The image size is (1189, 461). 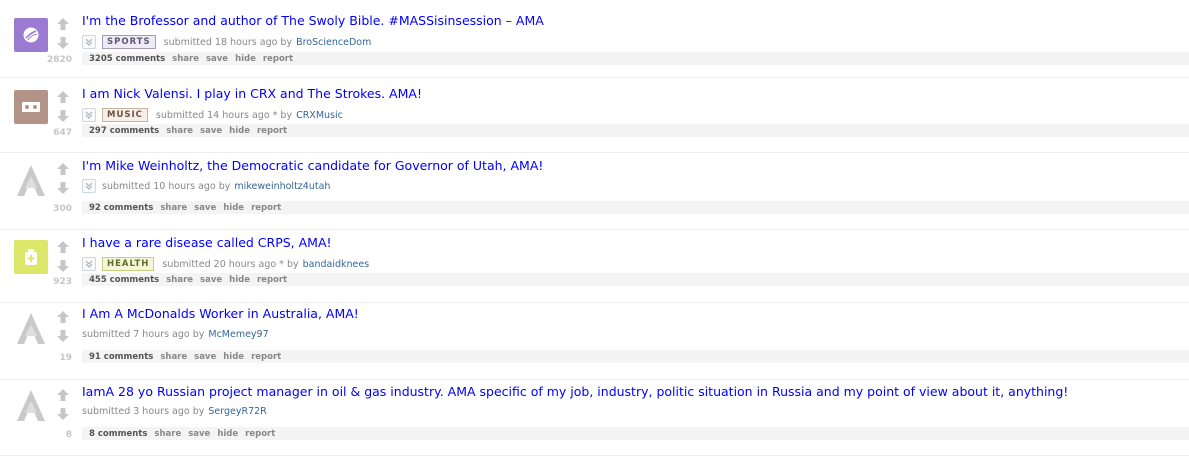 I want to click on submitted-time: submitted 7 hours ago by, so click(x=143, y=334).